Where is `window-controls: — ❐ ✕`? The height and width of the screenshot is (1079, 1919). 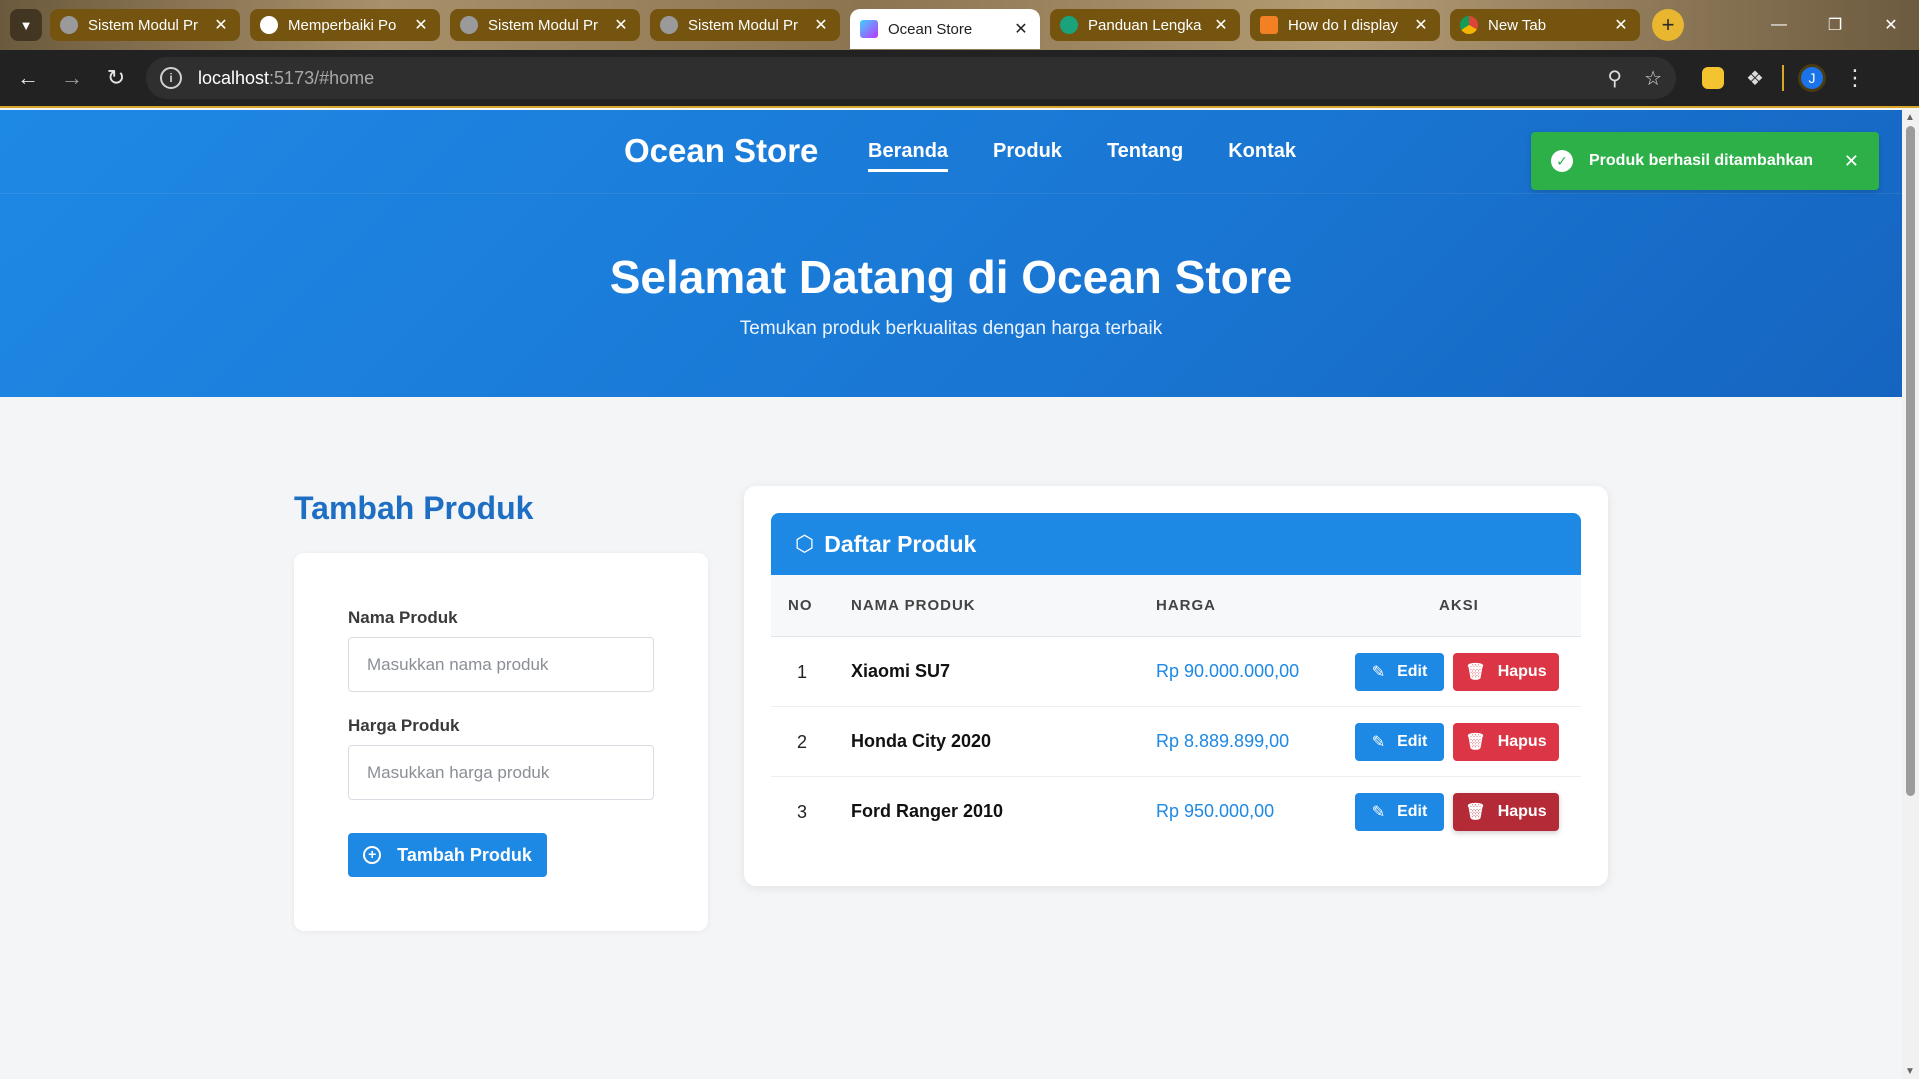
window-controls: — ❐ ✕ is located at coordinates (1835, 25).